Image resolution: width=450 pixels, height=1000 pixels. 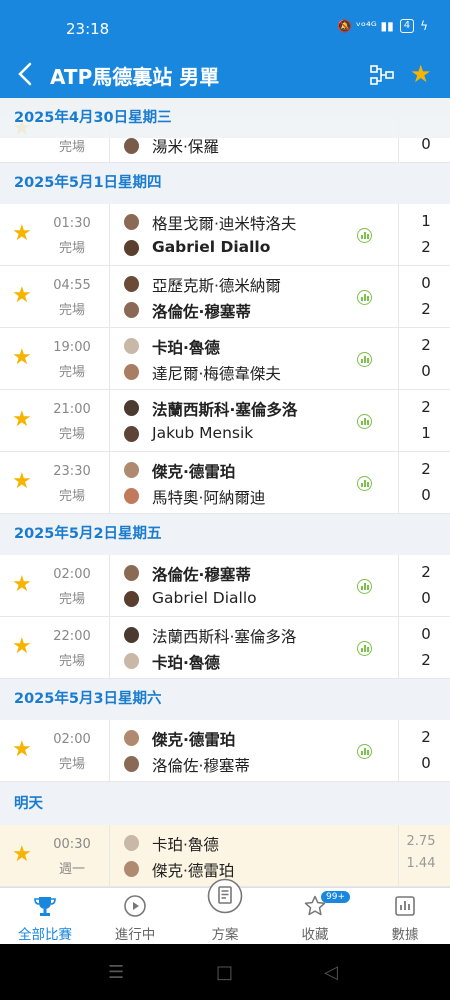 I want to click on date-header: 明天, so click(x=225, y=804).